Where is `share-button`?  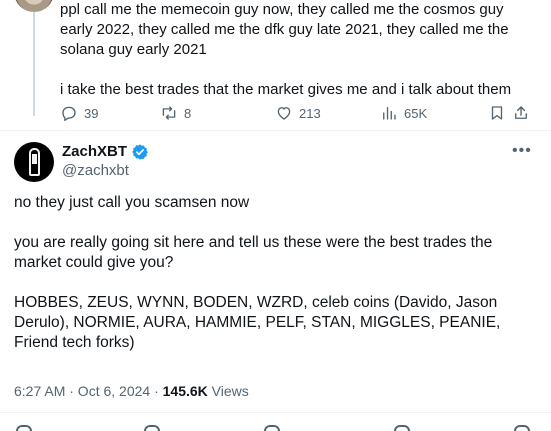 share-button is located at coordinates (521, 113).